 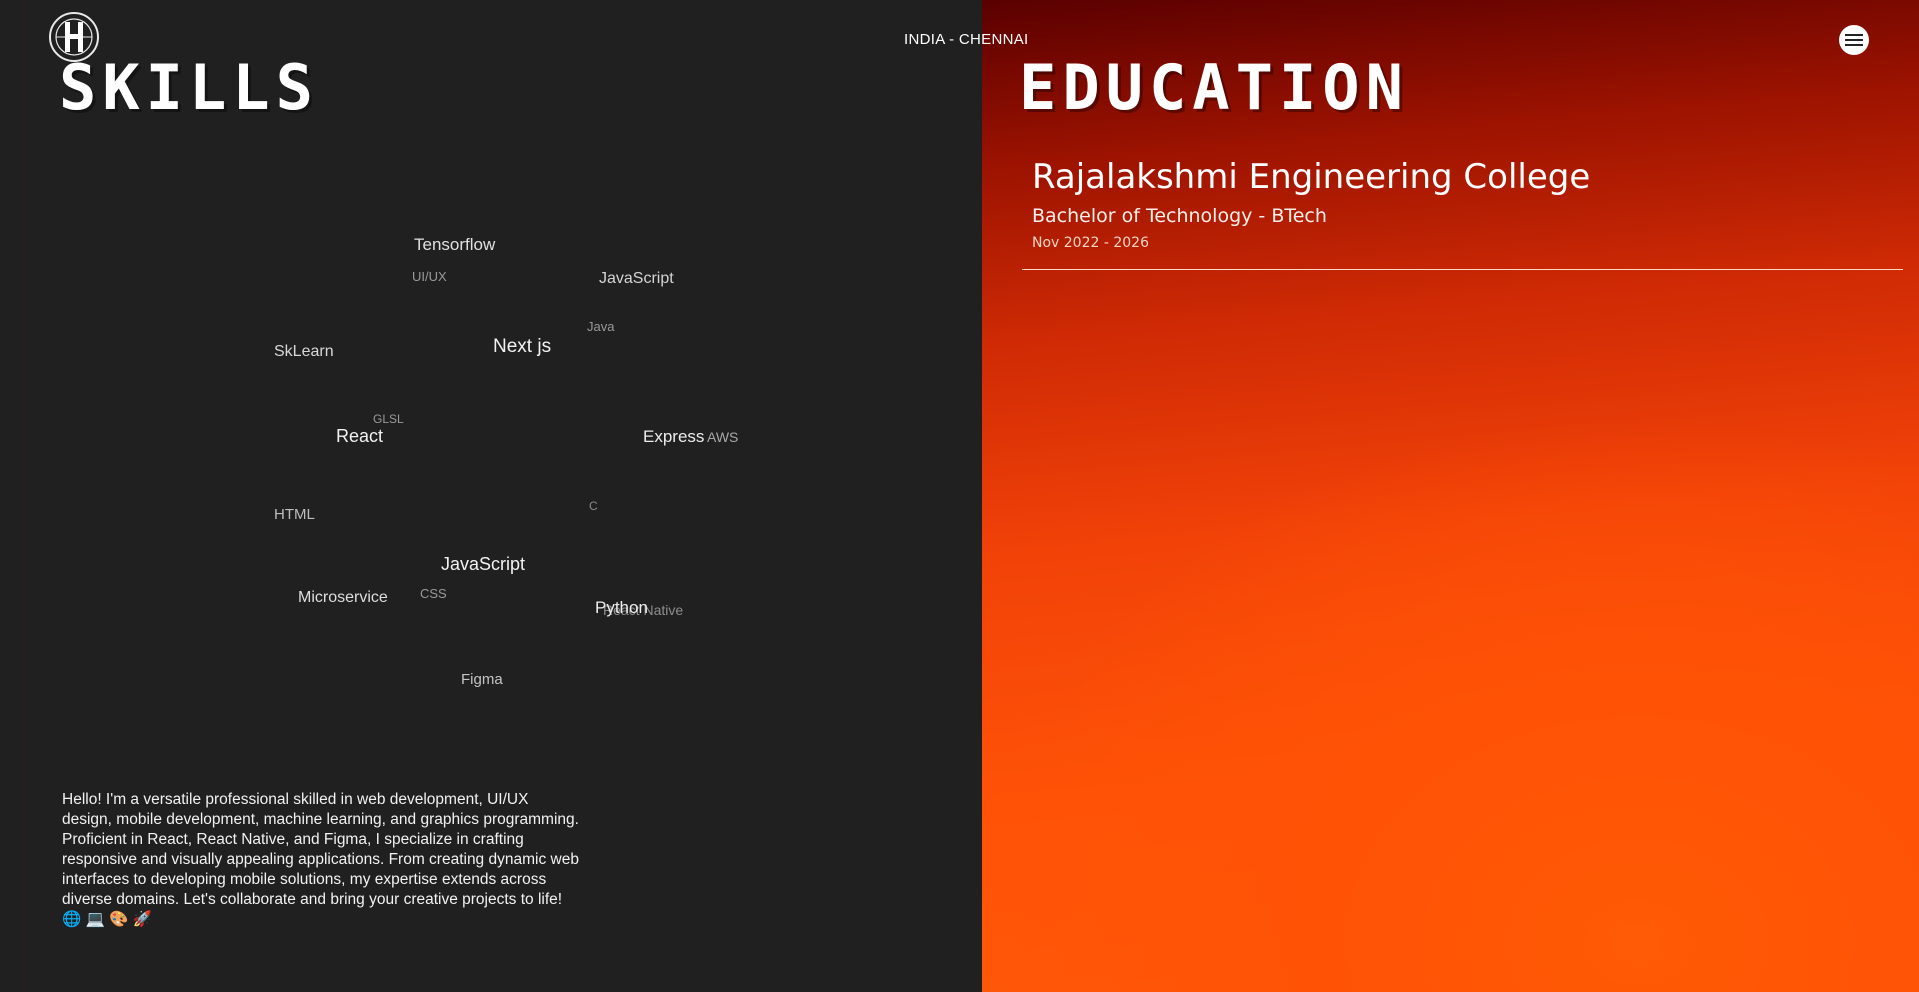 What do you see at coordinates (294, 514) in the screenshot?
I see `skill-tag: HTML` at bounding box center [294, 514].